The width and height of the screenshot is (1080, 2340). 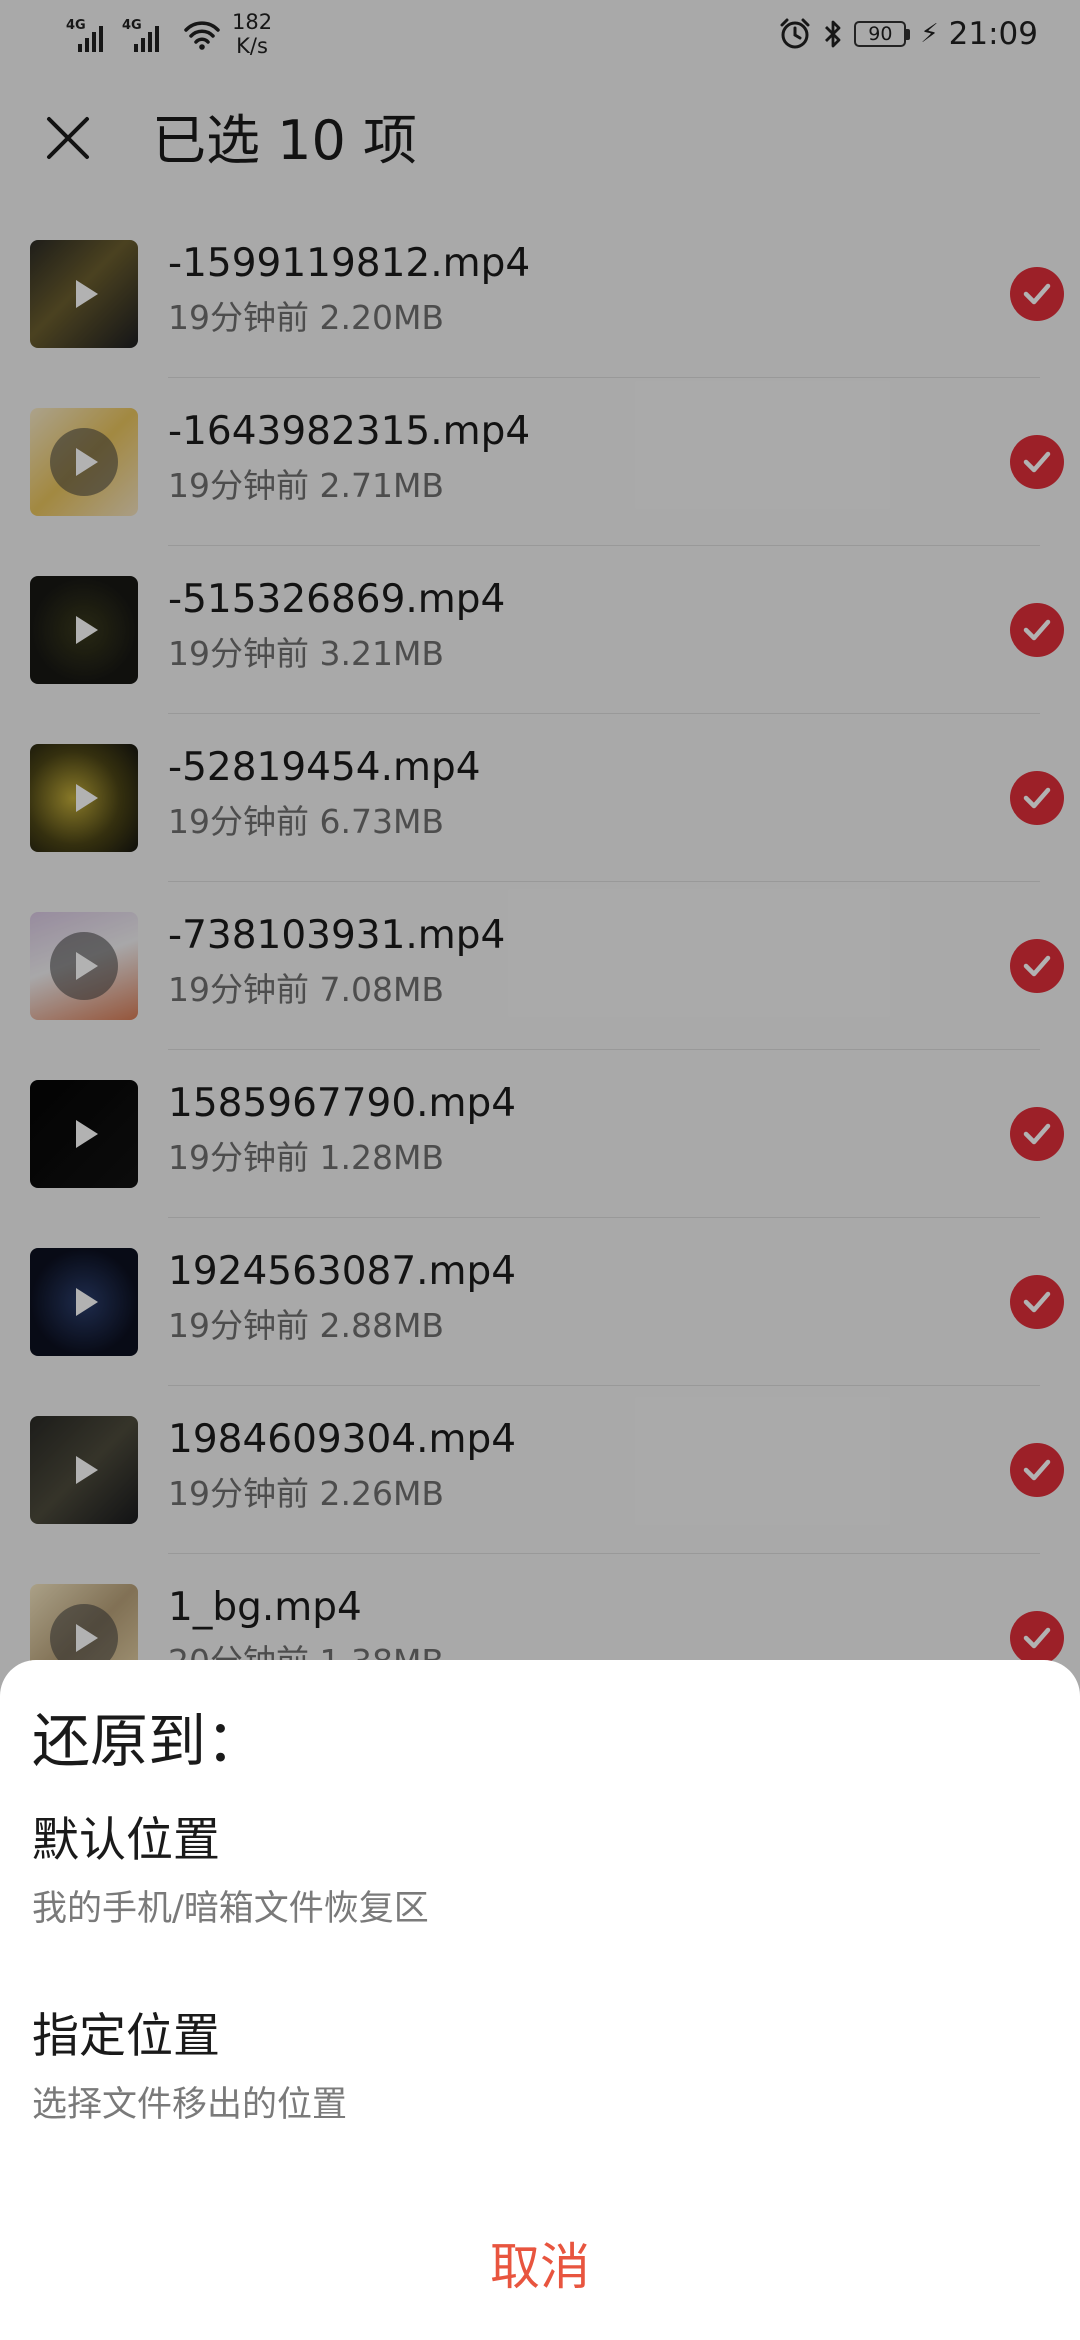 I want to click on option-default-location: 默认位置 我的手机/暗箱文件恢复区, so click(x=532, y=1885).